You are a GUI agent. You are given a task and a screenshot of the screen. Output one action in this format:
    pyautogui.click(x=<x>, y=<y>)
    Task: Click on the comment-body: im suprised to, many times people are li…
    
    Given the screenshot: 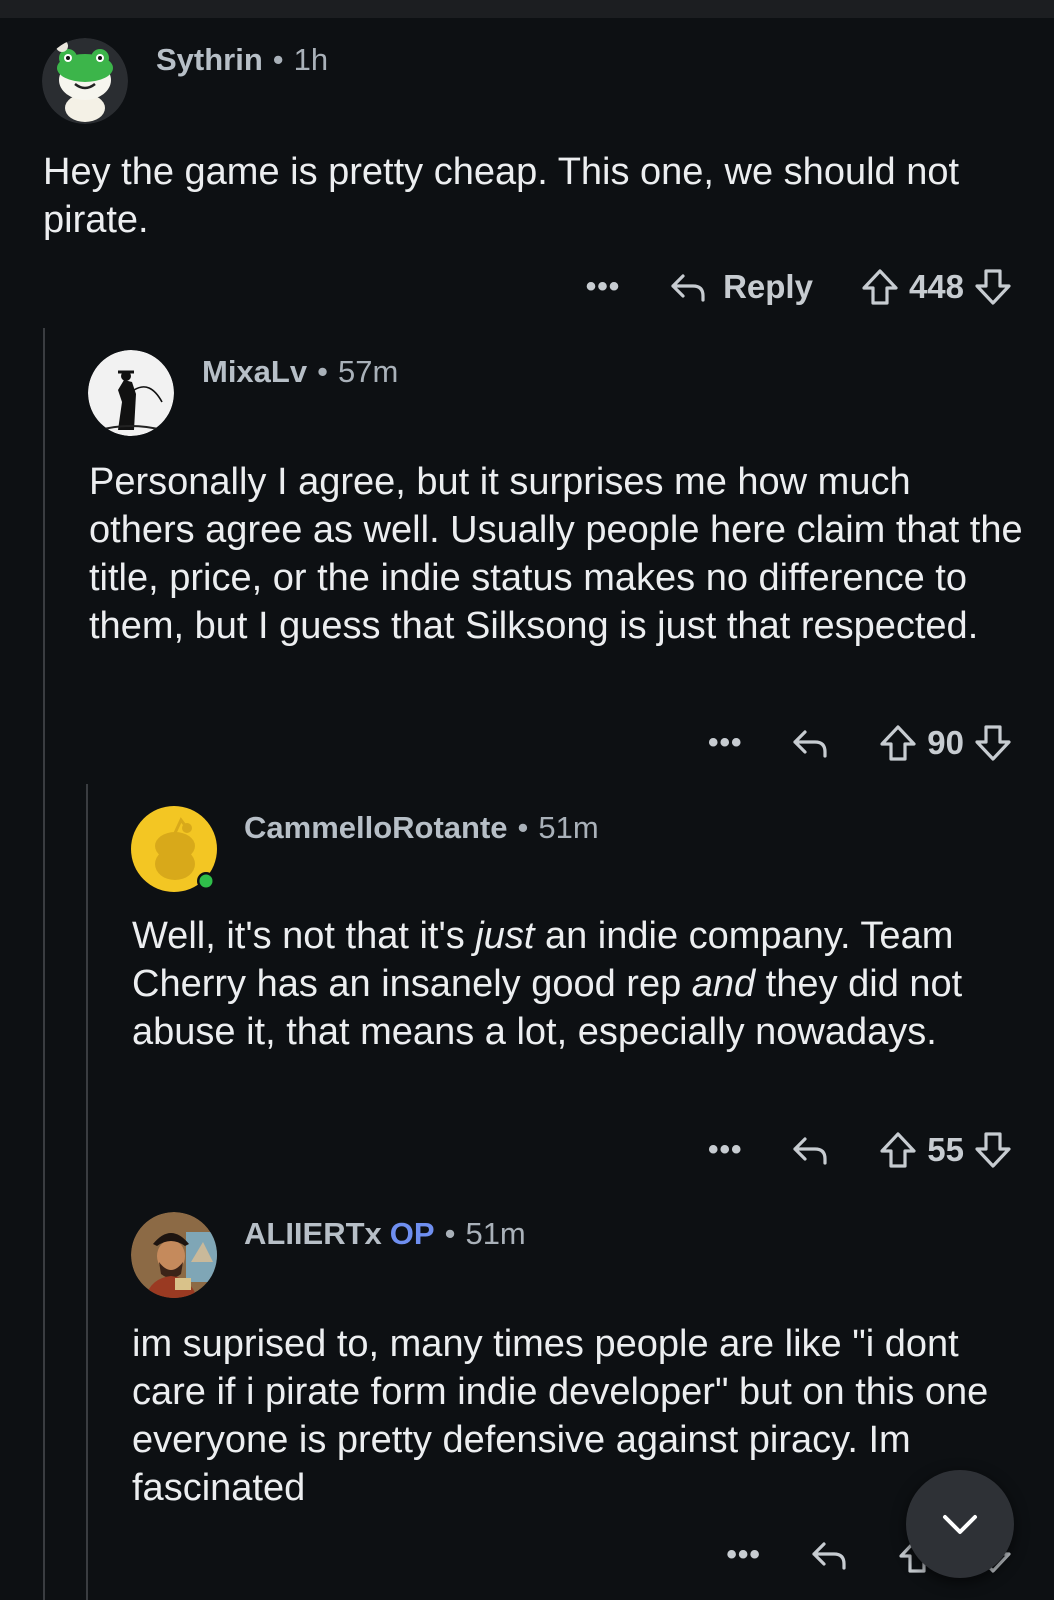 What is the action you would take?
    pyautogui.click(x=560, y=1416)
    